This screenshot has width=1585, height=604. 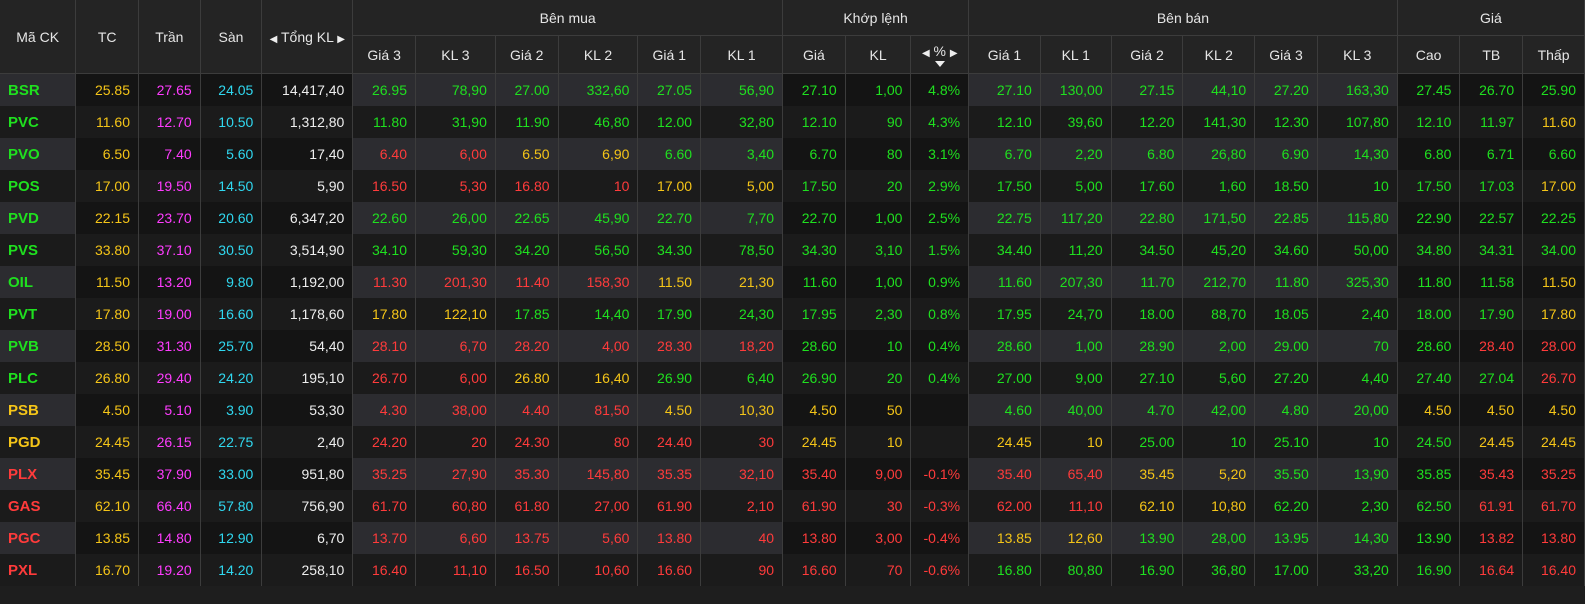 What do you see at coordinates (455, 410) in the screenshot?
I see `buy-vol-3-cell: 38,00` at bounding box center [455, 410].